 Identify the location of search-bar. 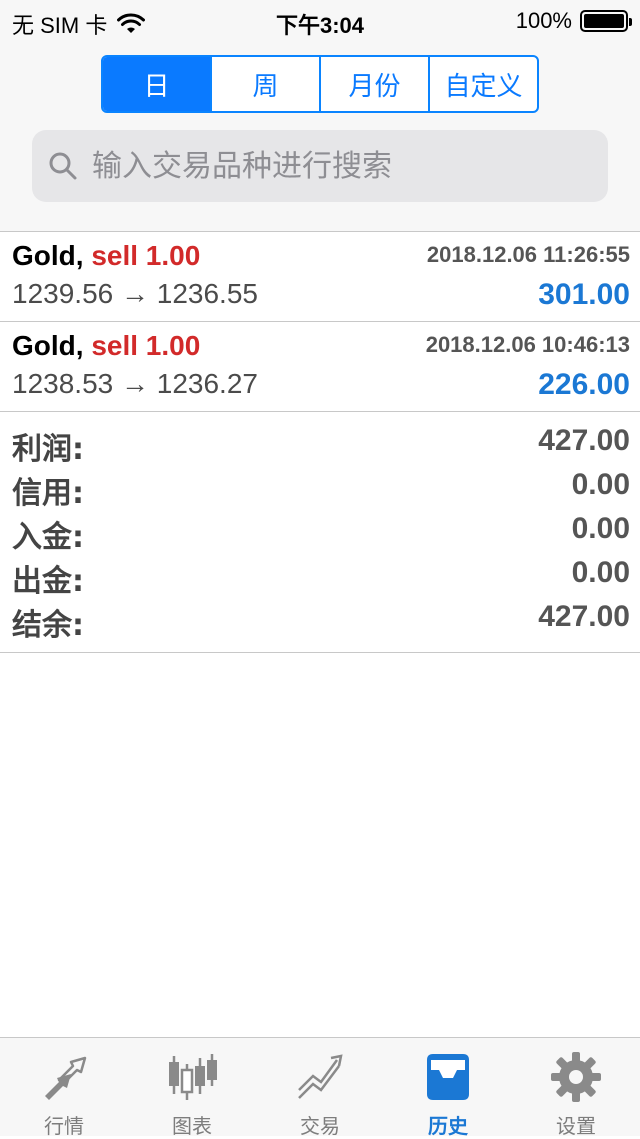
(320, 166).